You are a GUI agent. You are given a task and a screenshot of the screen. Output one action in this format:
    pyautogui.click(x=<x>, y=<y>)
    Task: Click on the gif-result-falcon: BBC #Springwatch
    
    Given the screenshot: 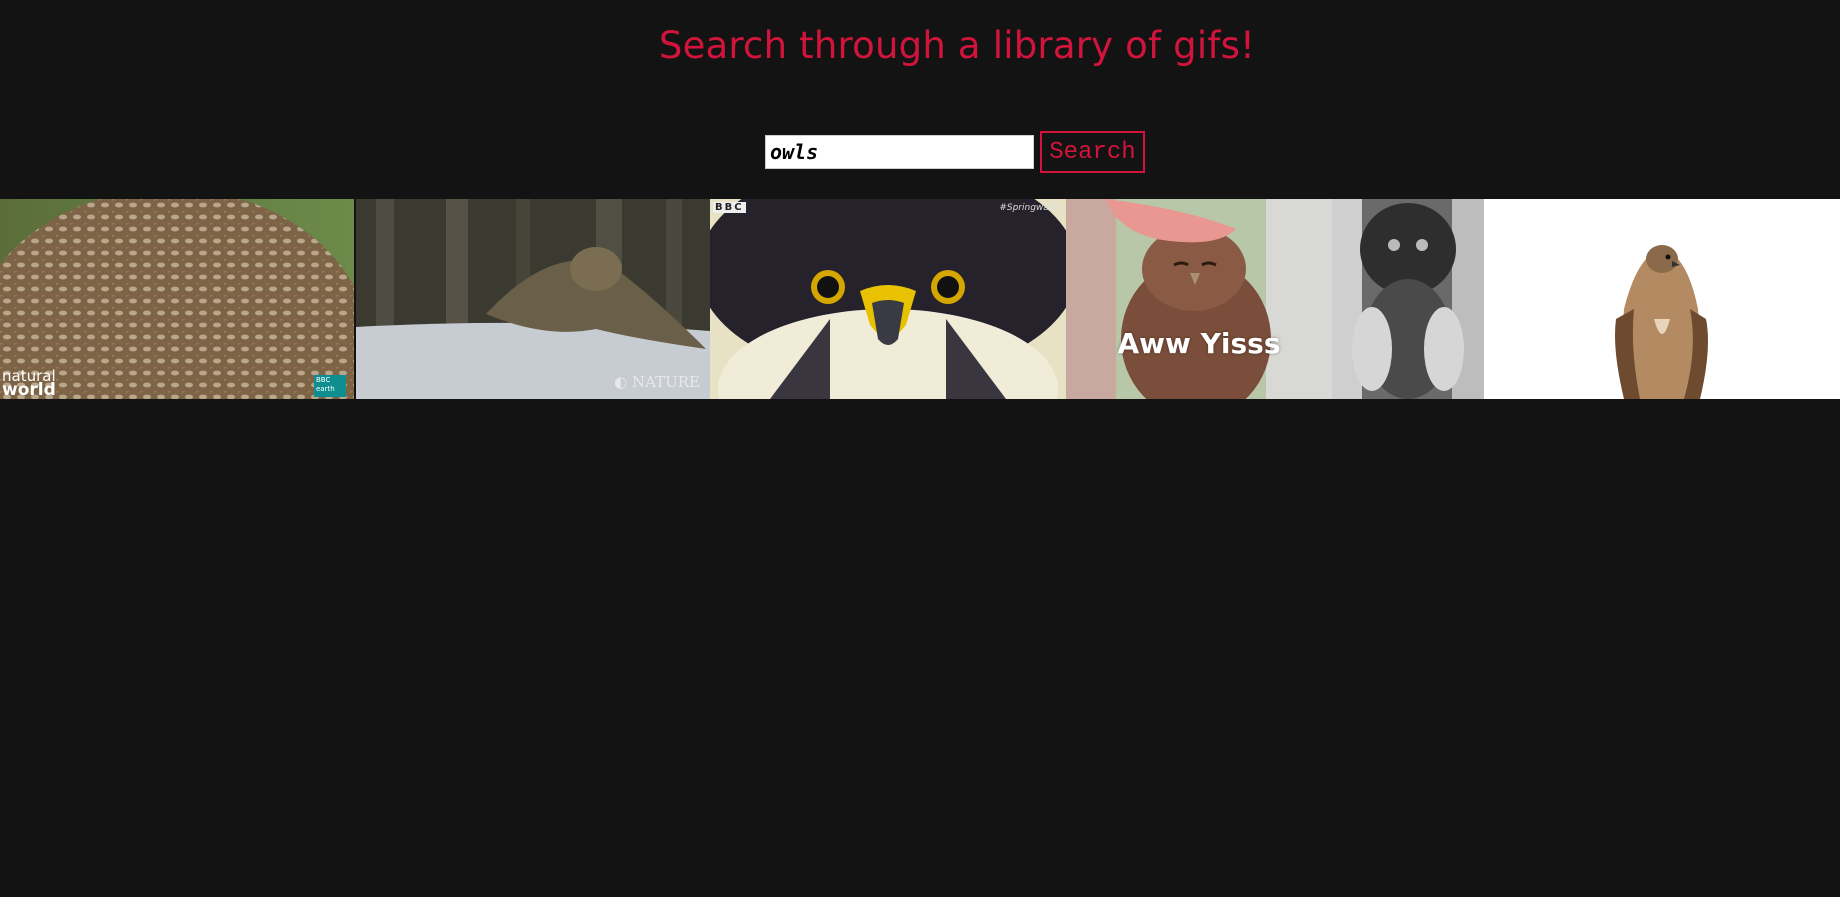 What is the action you would take?
    pyautogui.click(x=888, y=299)
    